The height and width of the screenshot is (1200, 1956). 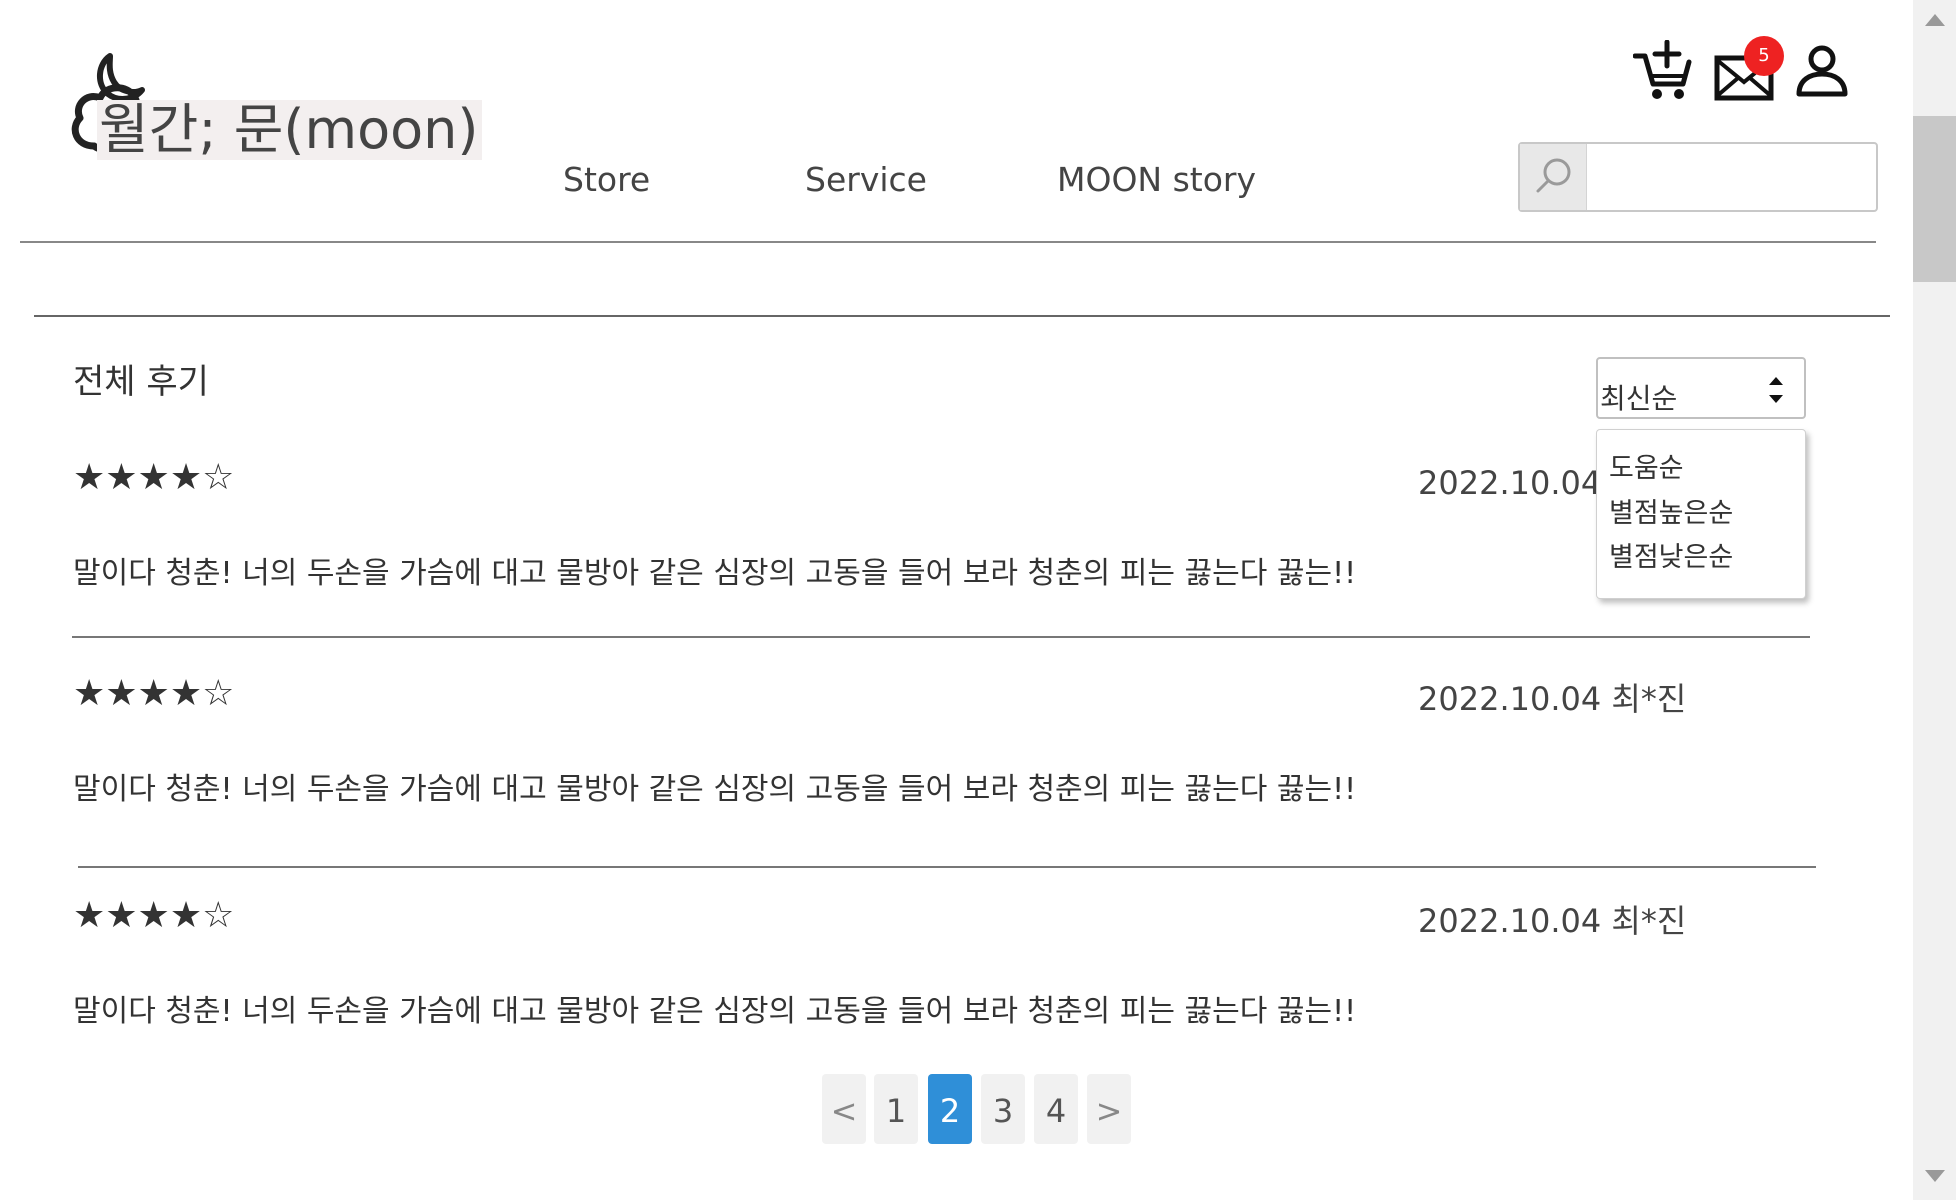 What do you see at coordinates (1003, 1109) in the screenshot?
I see `page-button-3: 3` at bounding box center [1003, 1109].